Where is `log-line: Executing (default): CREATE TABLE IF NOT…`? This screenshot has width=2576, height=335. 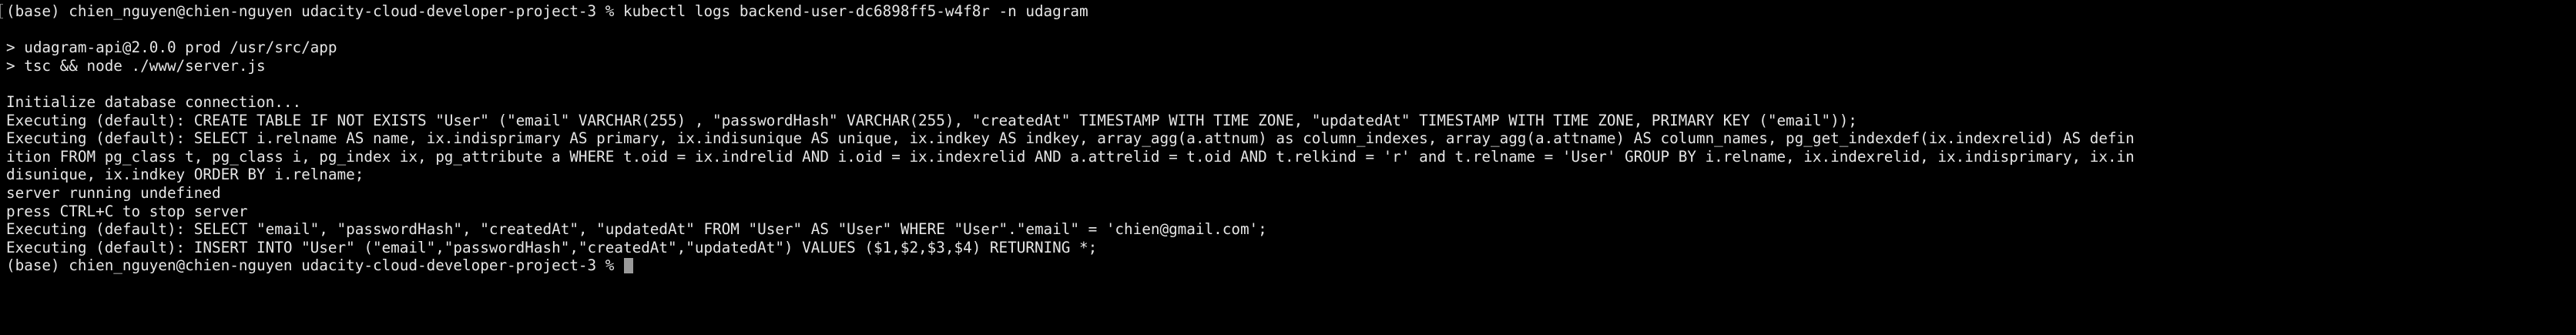
log-line: Executing (default): CREATE TABLE IF NOT… is located at coordinates (931, 120).